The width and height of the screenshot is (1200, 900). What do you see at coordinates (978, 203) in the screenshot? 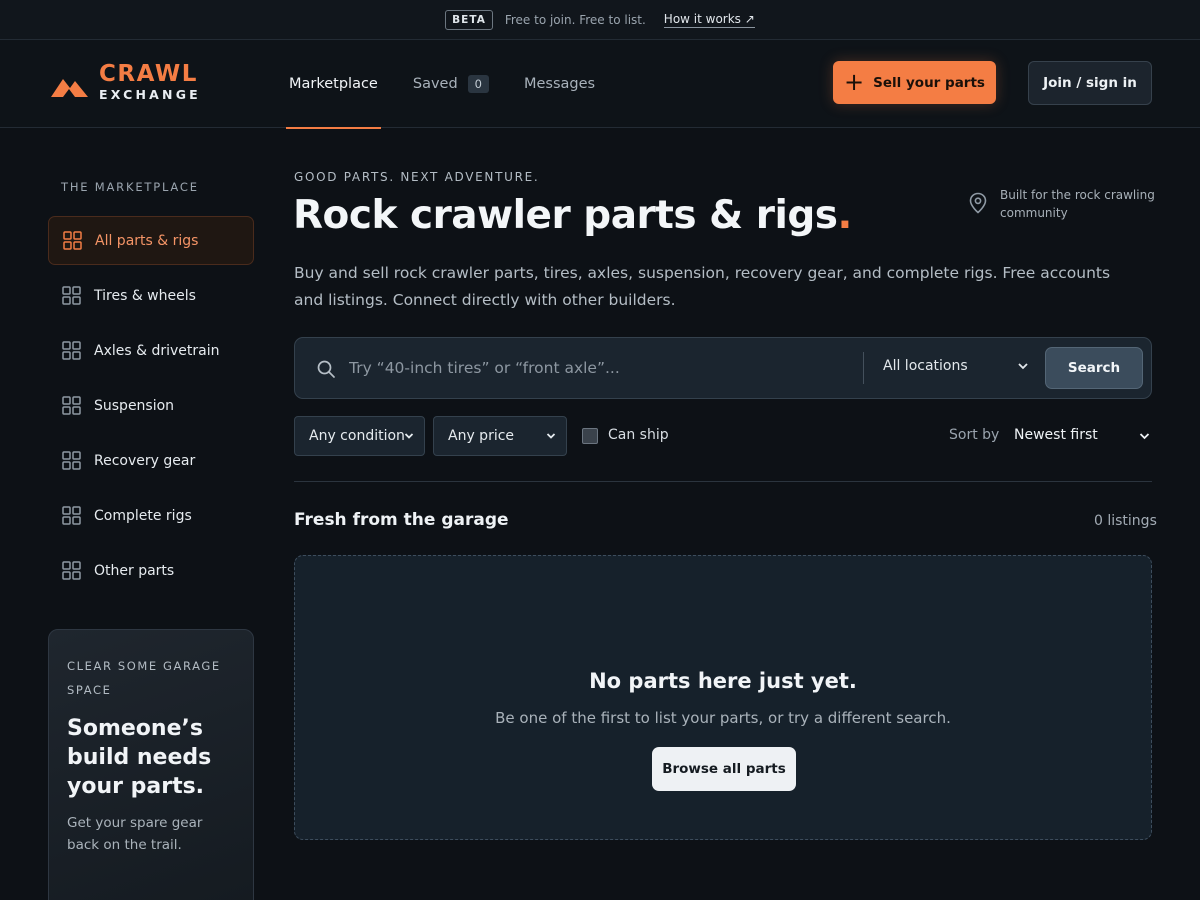
I see `map-pin-icon` at bounding box center [978, 203].